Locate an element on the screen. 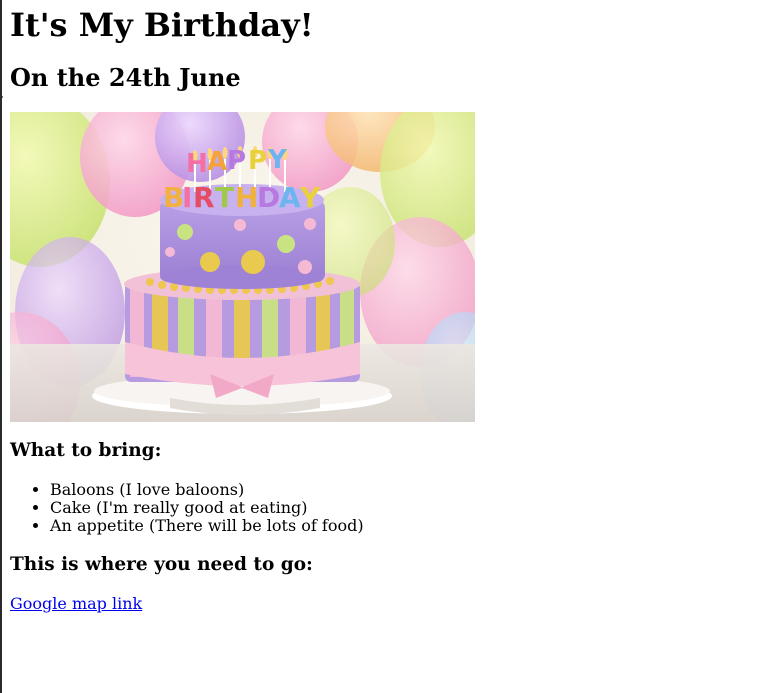 This screenshot has height=693, width=760. event-date: On the 24th June is located at coordinates (125, 77).